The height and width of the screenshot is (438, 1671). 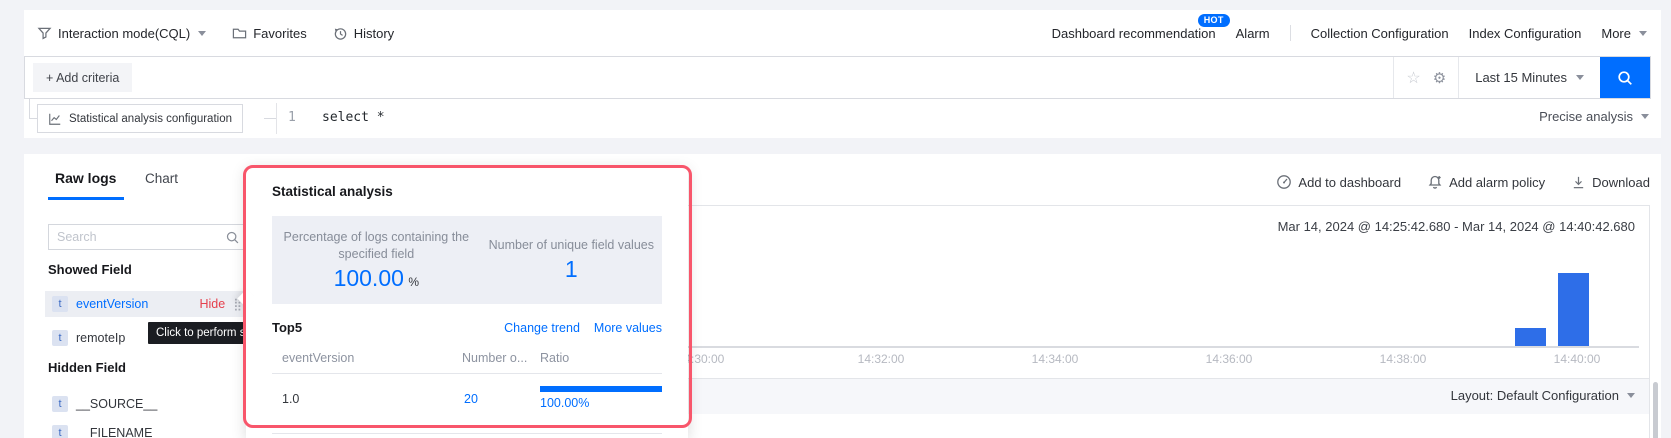 I want to click on history-label: History, so click(x=374, y=33).